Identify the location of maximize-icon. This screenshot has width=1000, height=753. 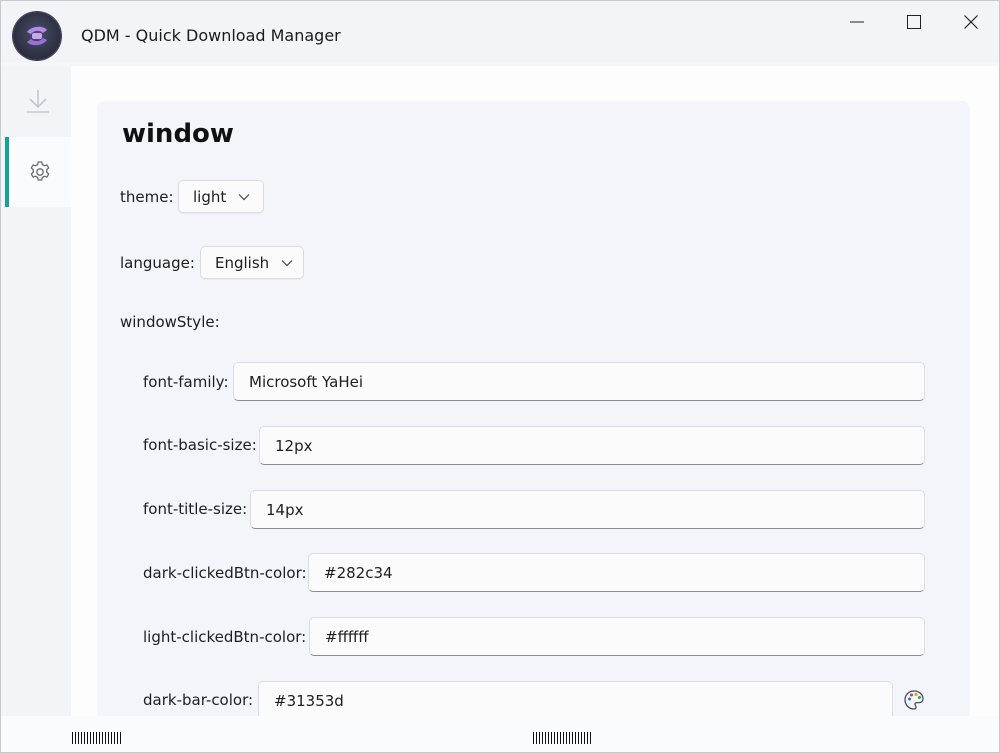
(914, 22).